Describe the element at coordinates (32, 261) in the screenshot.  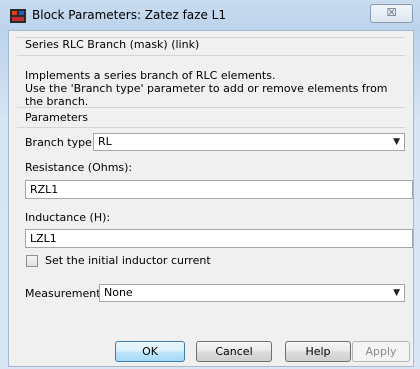
I see `initial-current-checkbox` at that location.